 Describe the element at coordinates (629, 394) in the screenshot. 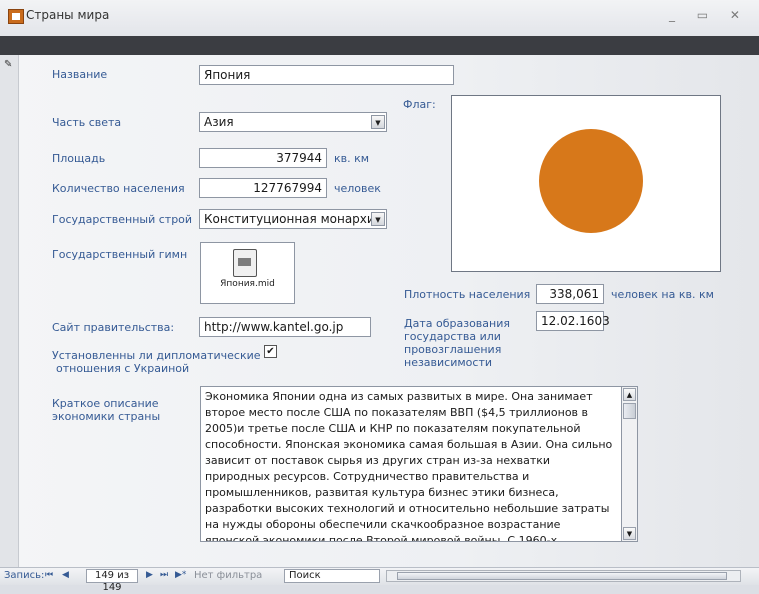

I see `scroll-up-icon: ▲` at that location.